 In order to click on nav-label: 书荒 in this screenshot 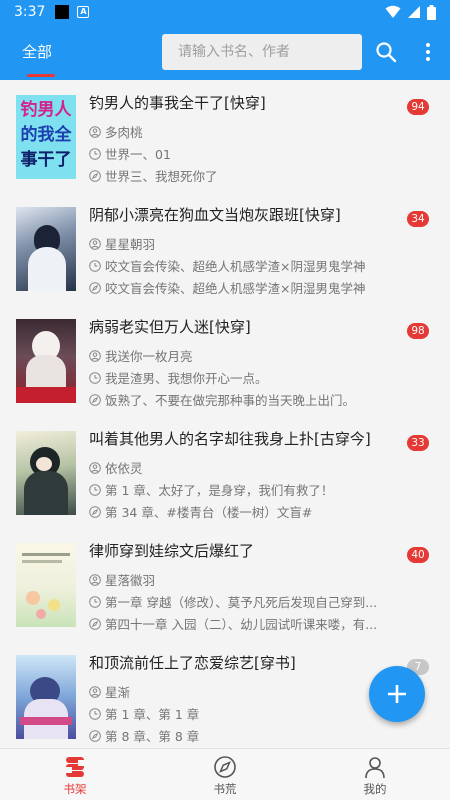, I will do `click(225, 789)`.